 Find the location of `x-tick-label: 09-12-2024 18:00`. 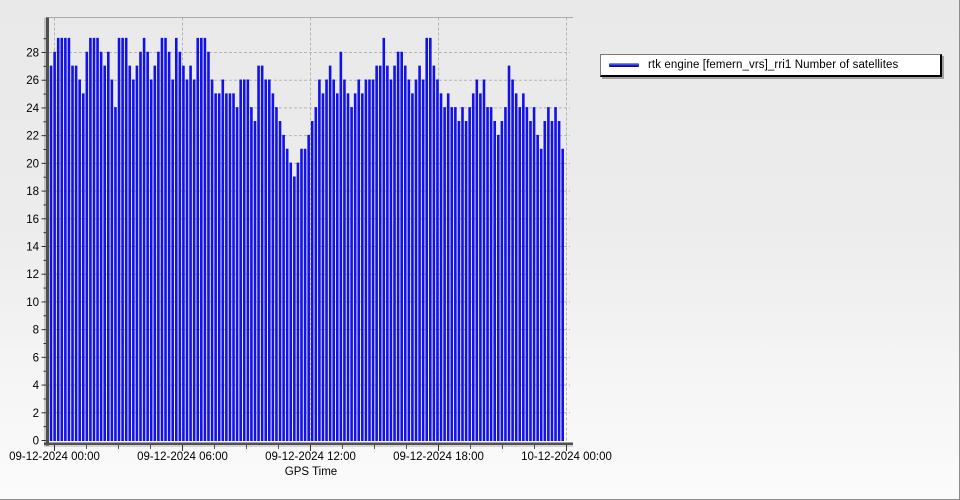

x-tick-label: 09-12-2024 18:00 is located at coordinates (438, 457).